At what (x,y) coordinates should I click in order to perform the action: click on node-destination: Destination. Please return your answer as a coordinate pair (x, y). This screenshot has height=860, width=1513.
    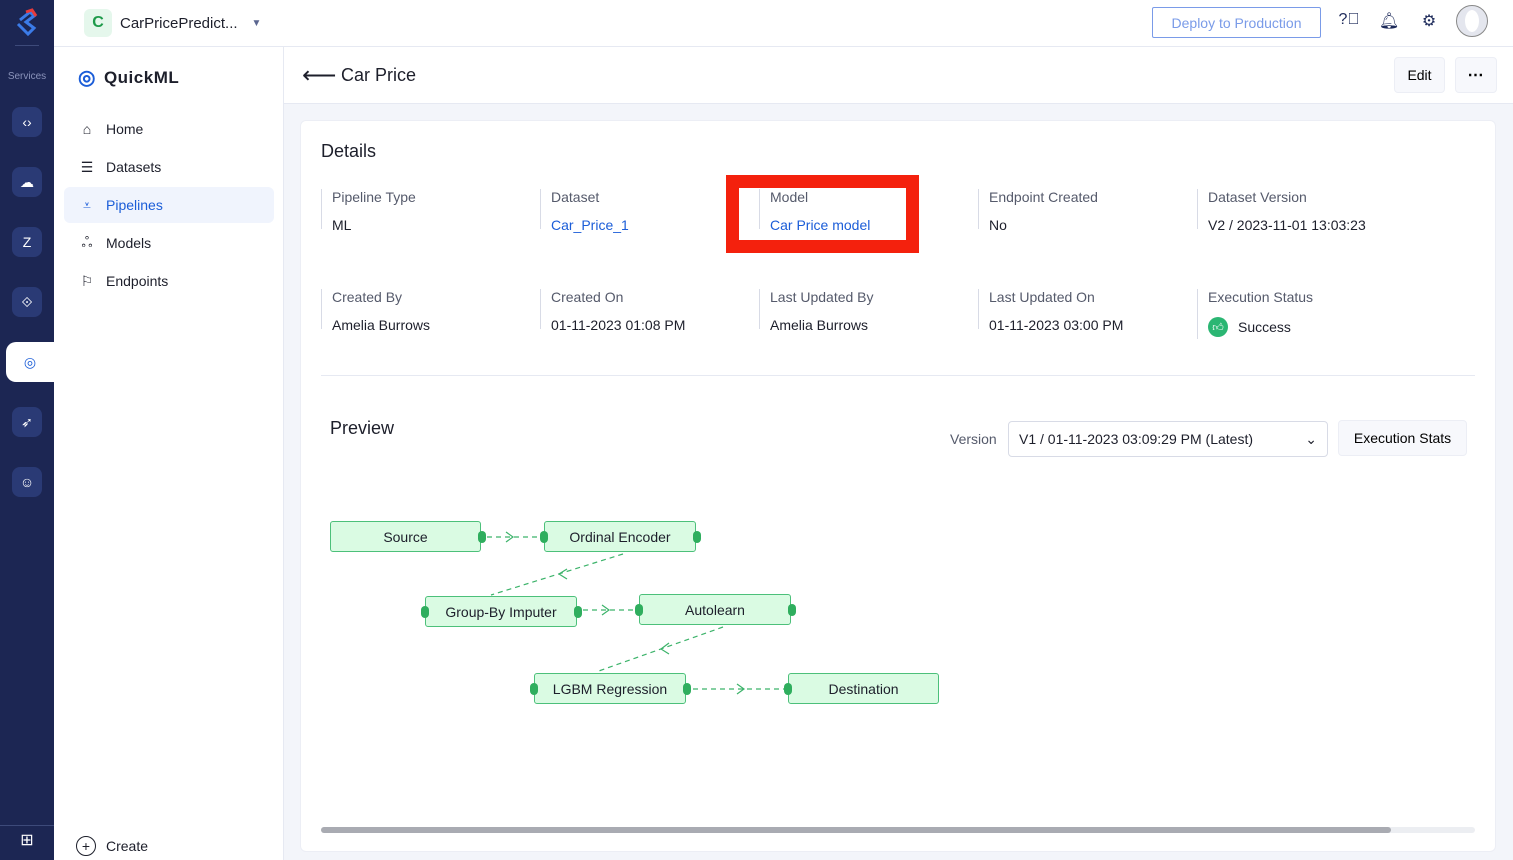
    Looking at the image, I should click on (861, 688).